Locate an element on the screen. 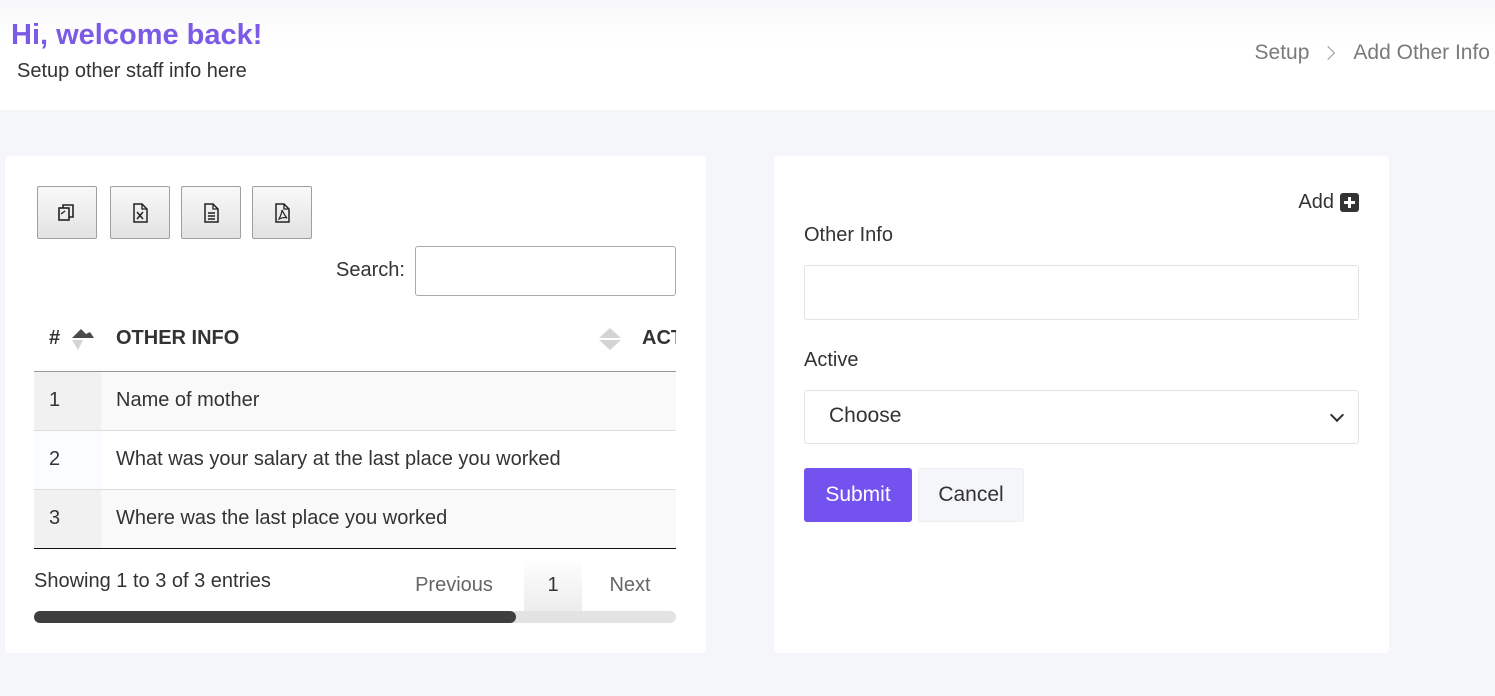  sort-icon is located at coordinates (610, 339).